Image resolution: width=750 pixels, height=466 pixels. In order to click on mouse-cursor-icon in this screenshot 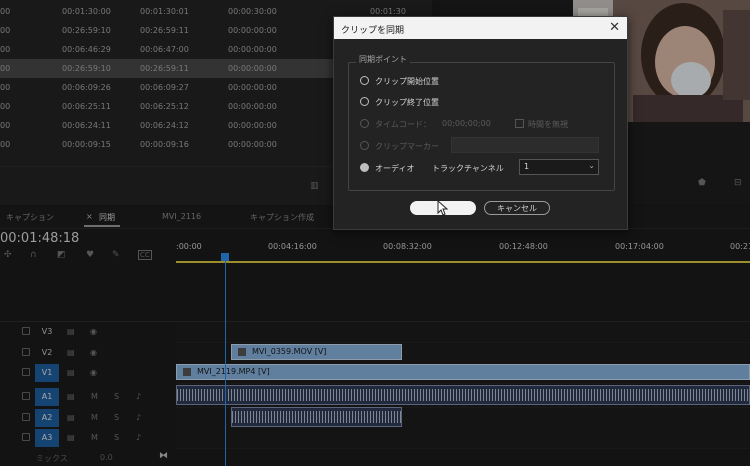, I will do `click(443, 208)`.